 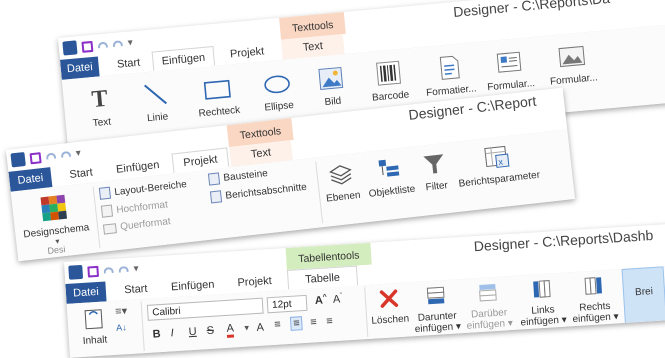 I want to click on sort-az-button: A↓, so click(x=121, y=327).